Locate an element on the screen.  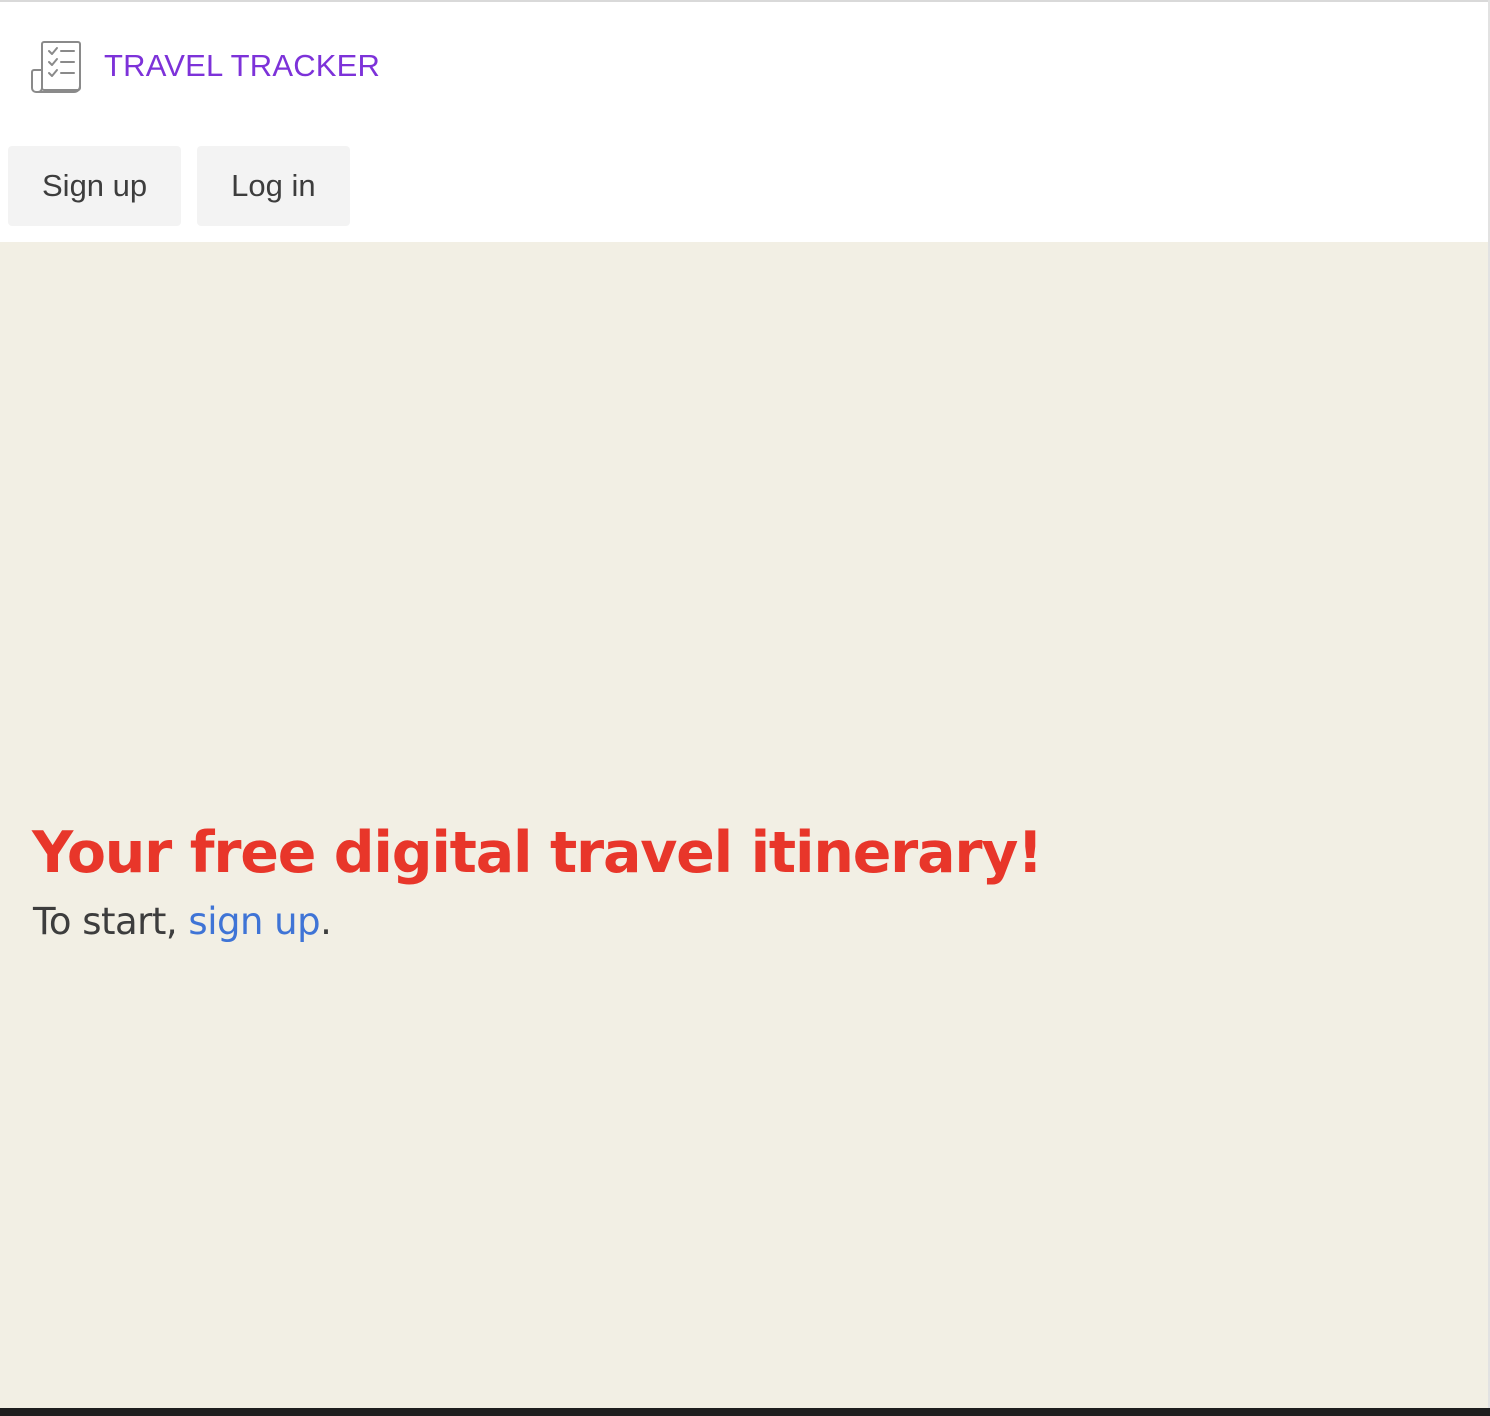
hero-subtitle-suffix: . is located at coordinates (326, 921).